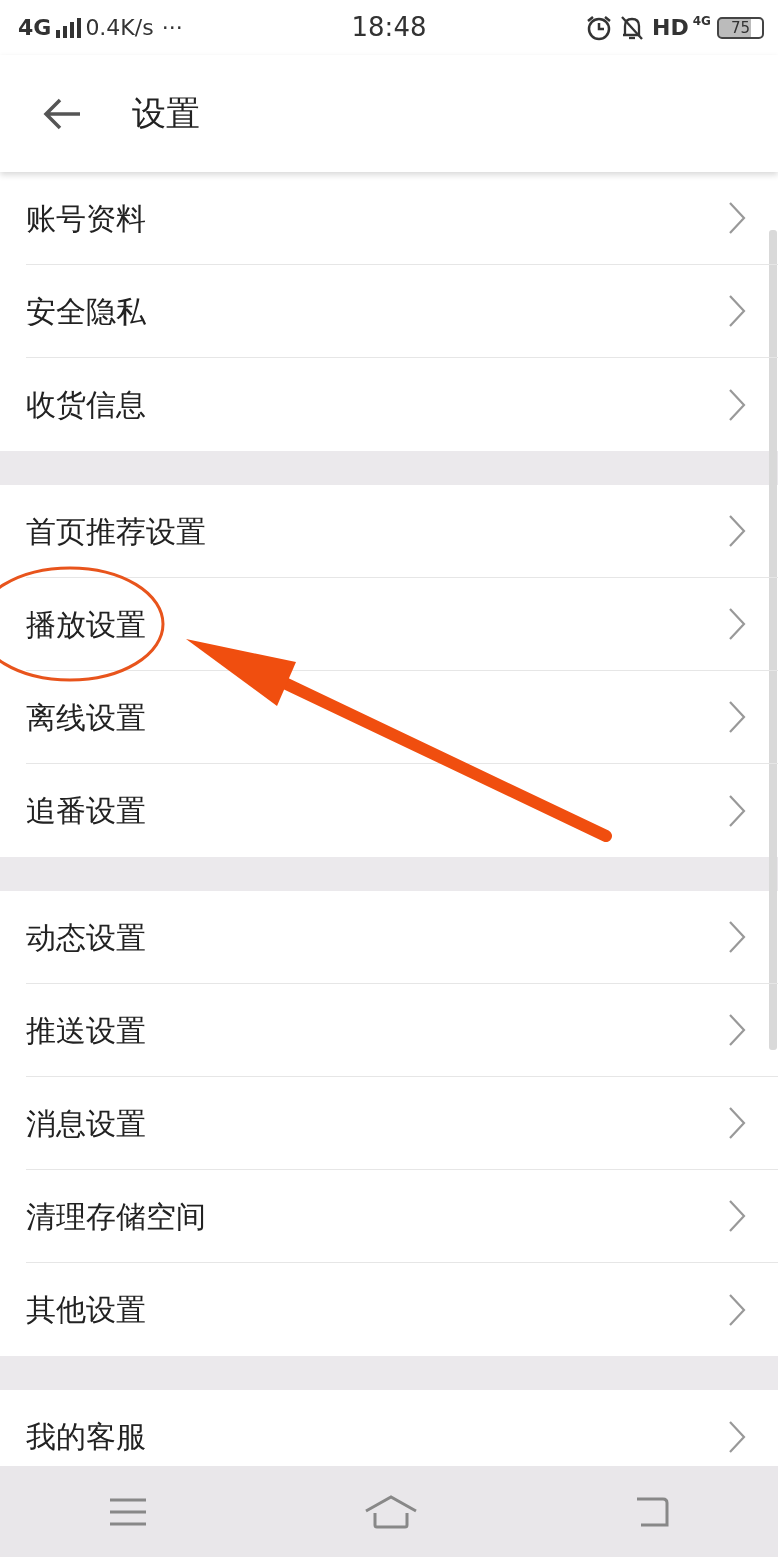  What do you see at coordinates (116, 1216) in the screenshot?
I see `row-label: 清理存储空间` at bounding box center [116, 1216].